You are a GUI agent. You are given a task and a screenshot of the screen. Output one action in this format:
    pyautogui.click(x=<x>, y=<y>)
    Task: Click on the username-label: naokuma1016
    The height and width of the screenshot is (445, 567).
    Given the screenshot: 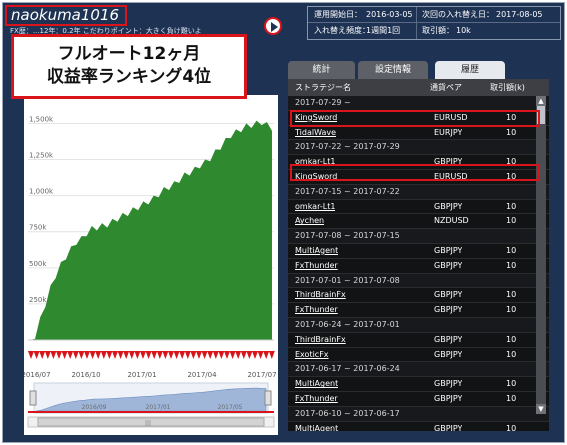 What is the action you would take?
    pyautogui.click(x=66, y=15)
    